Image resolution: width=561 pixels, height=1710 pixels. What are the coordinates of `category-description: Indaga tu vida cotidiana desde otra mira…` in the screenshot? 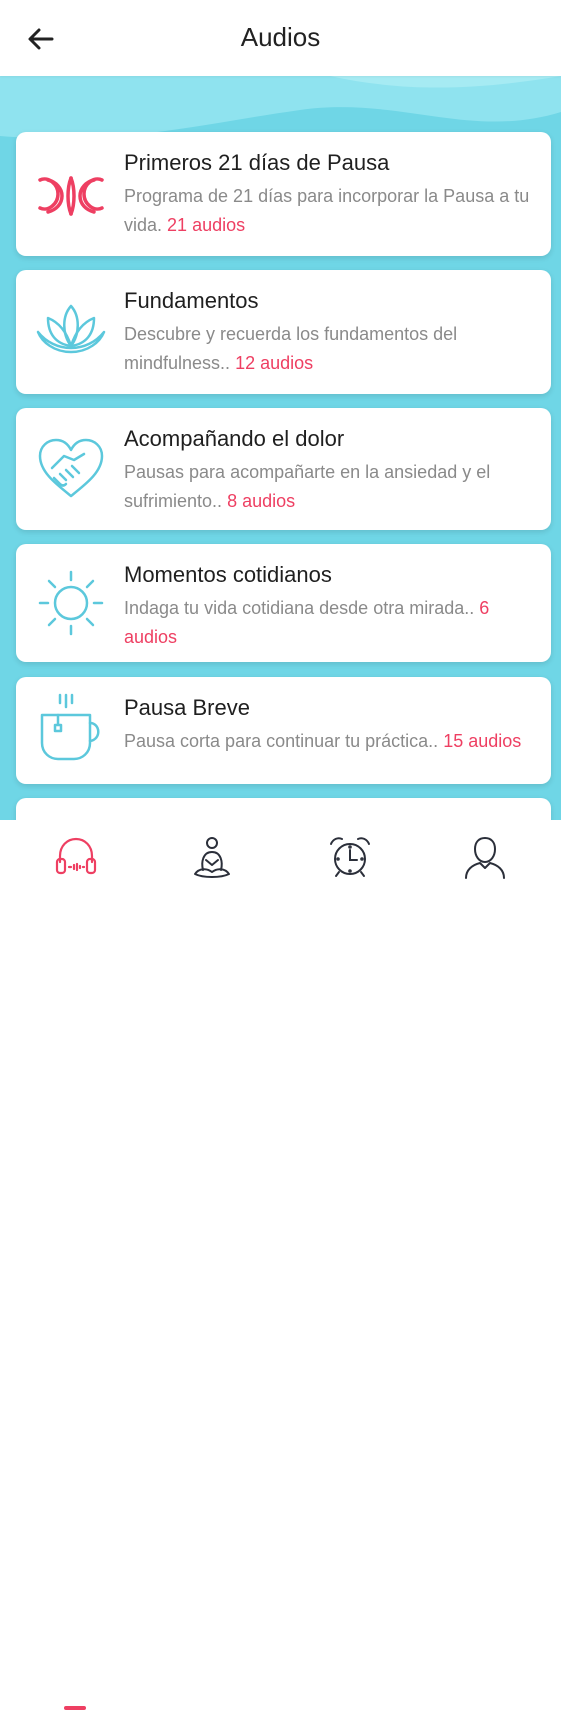 It's located at (330, 623).